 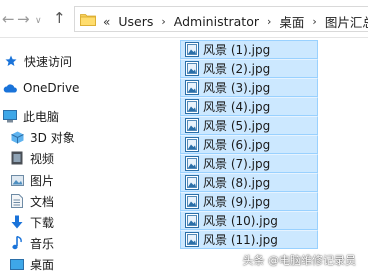 What do you see at coordinates (237, 88) in the screenshot?
I see `file-name: 风景 (3).jpg` at bounding box center [237, 88].